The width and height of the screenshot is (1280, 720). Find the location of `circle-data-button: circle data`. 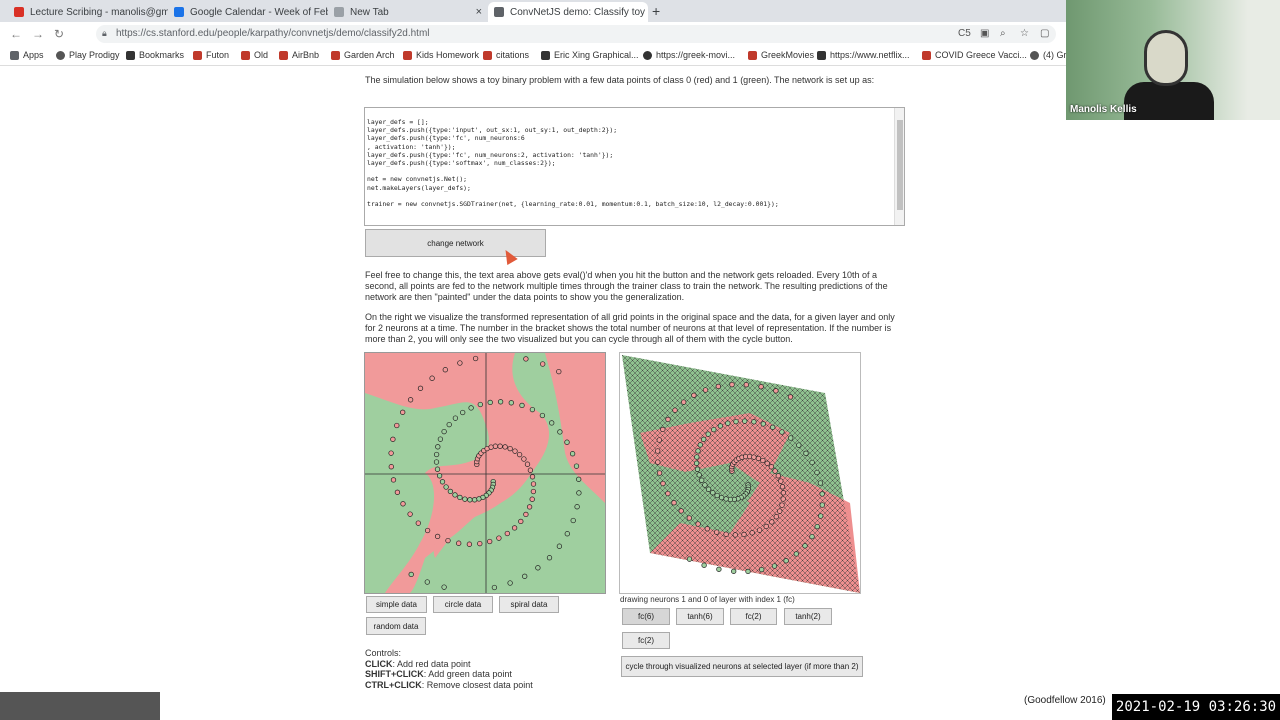

circle-data-button: circle data is located at coordinates (463, 604).